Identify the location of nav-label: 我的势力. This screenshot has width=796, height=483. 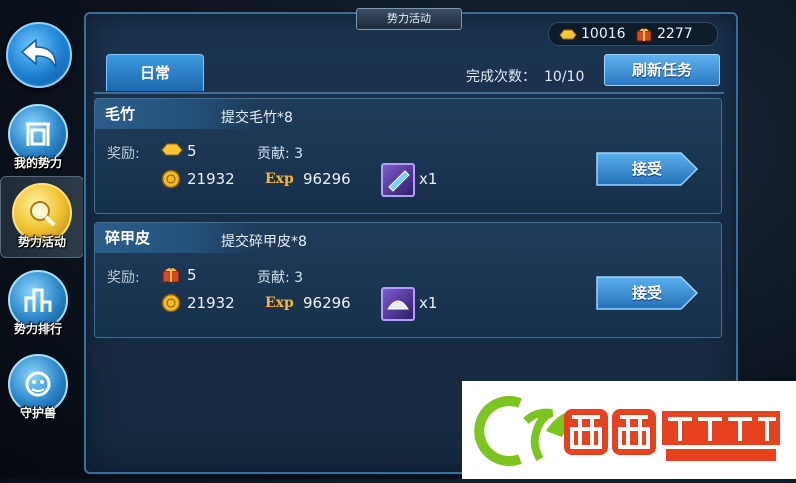
(37, 163).